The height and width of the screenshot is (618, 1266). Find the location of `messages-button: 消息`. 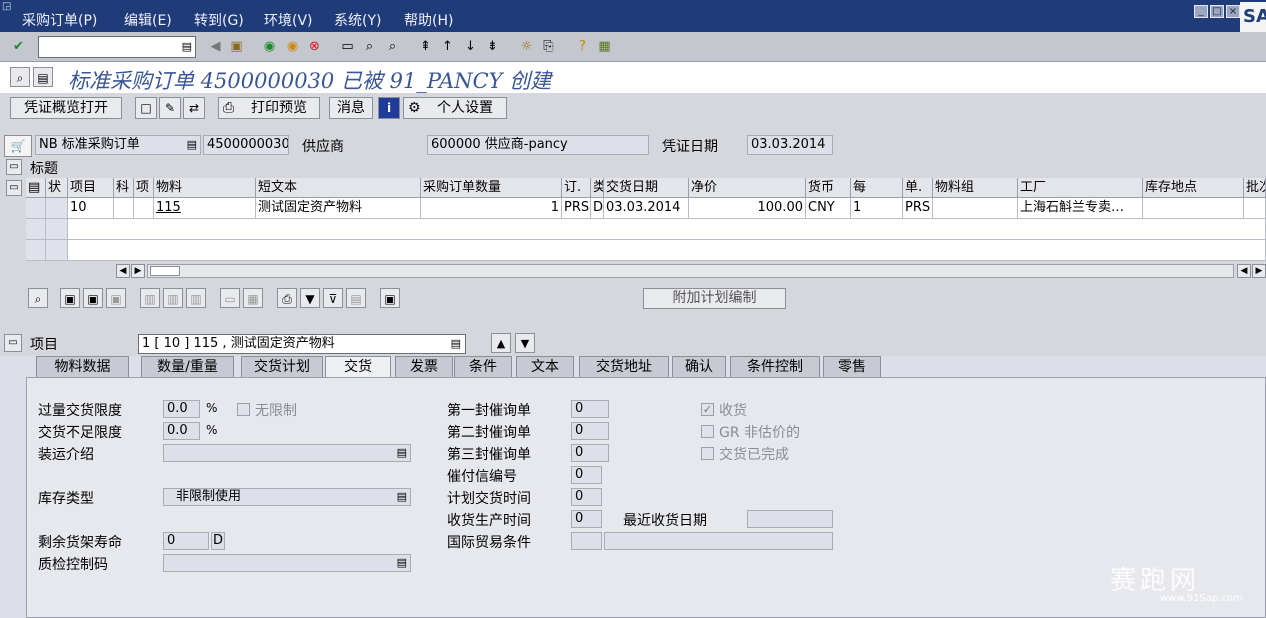

messages-button: 消息 is located at coordinates (351, 108).